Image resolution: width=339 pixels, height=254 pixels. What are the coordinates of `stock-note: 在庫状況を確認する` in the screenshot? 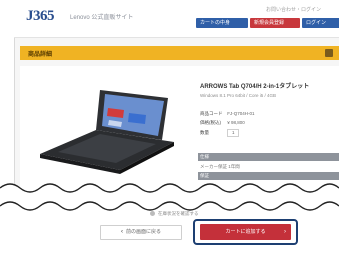 It's located at (174, 214).